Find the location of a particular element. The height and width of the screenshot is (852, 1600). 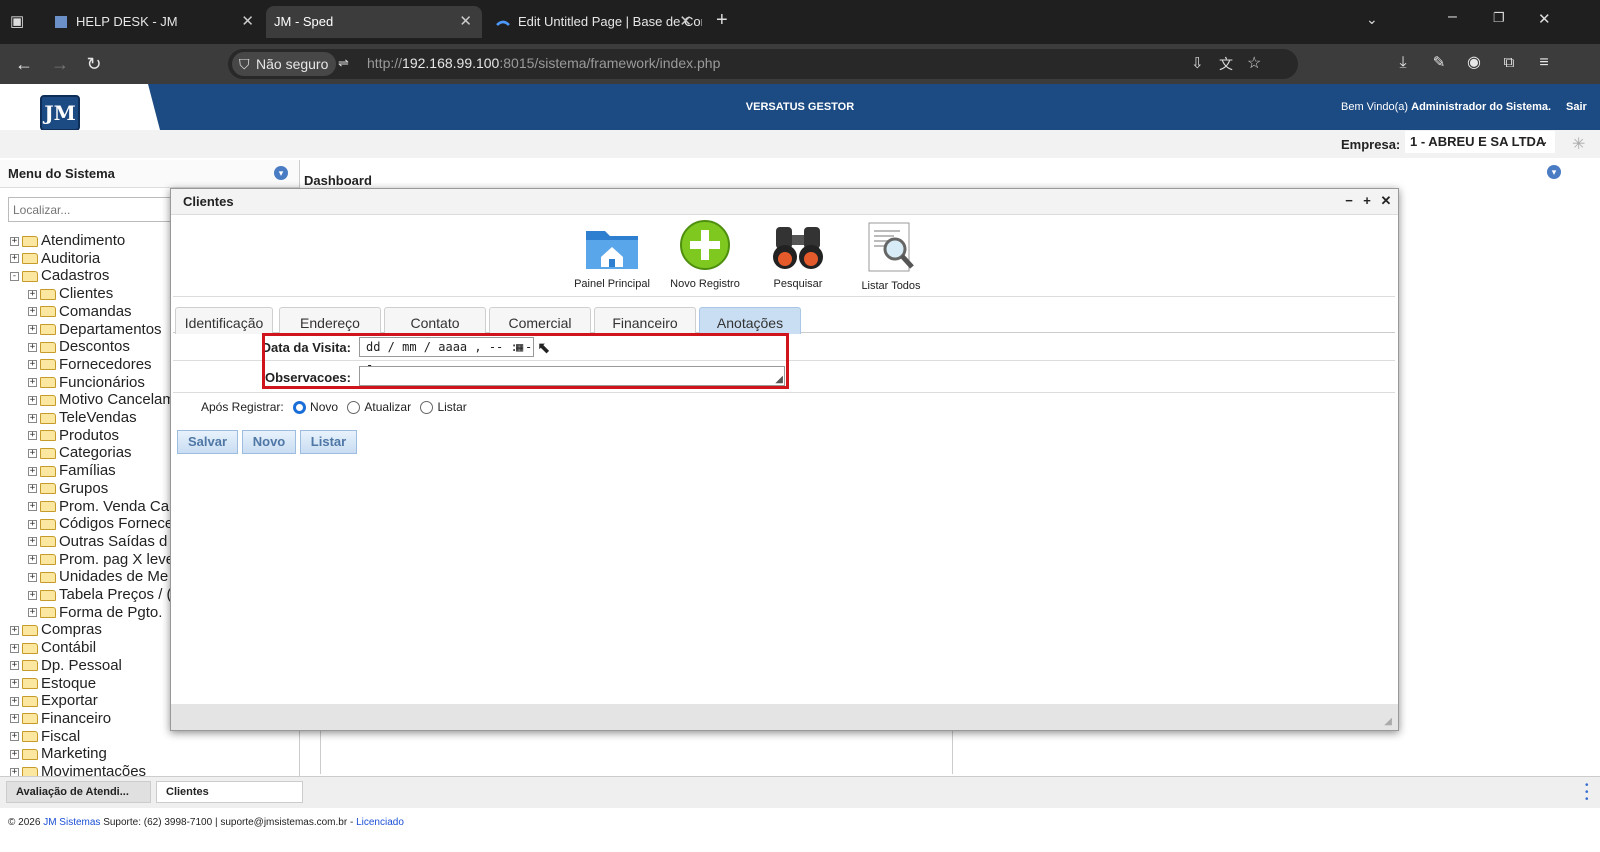

browser-tab-jm-sped: JM - Sped ✕ is located at coordinates (374, 22).